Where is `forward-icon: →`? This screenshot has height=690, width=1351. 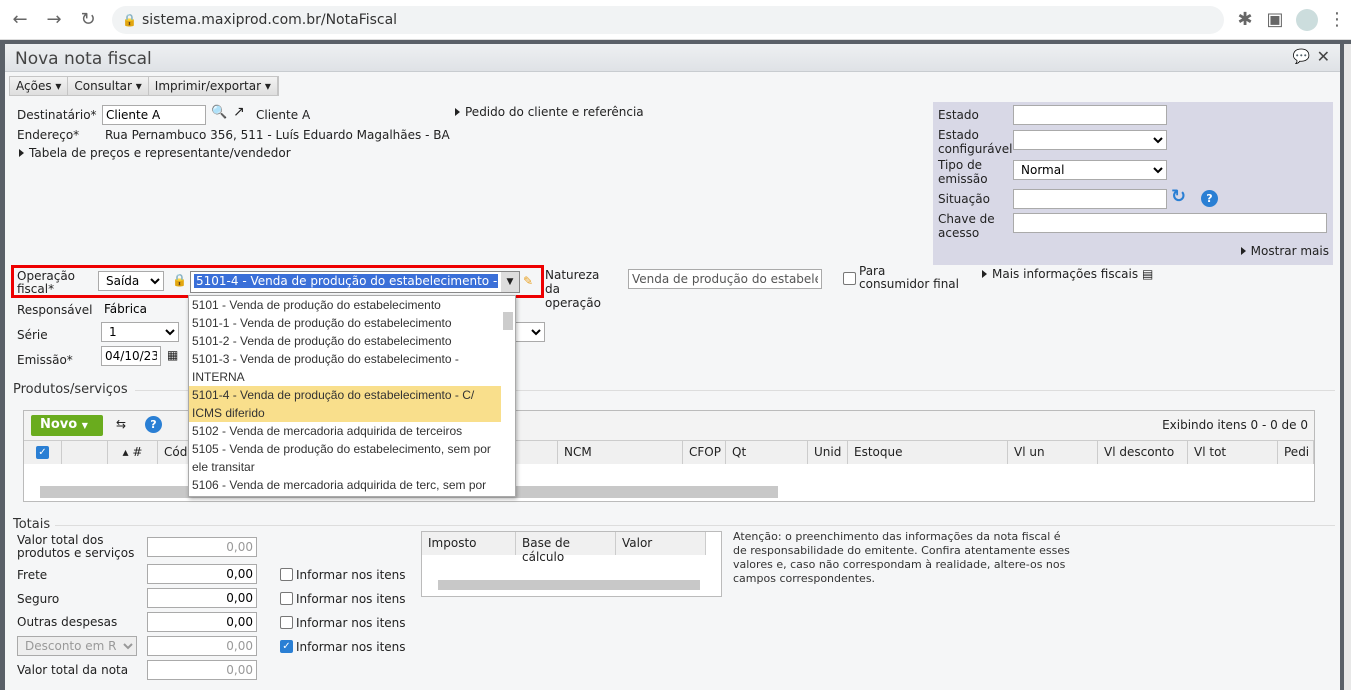 forward-icon: → is located at coordinates (54, 20).